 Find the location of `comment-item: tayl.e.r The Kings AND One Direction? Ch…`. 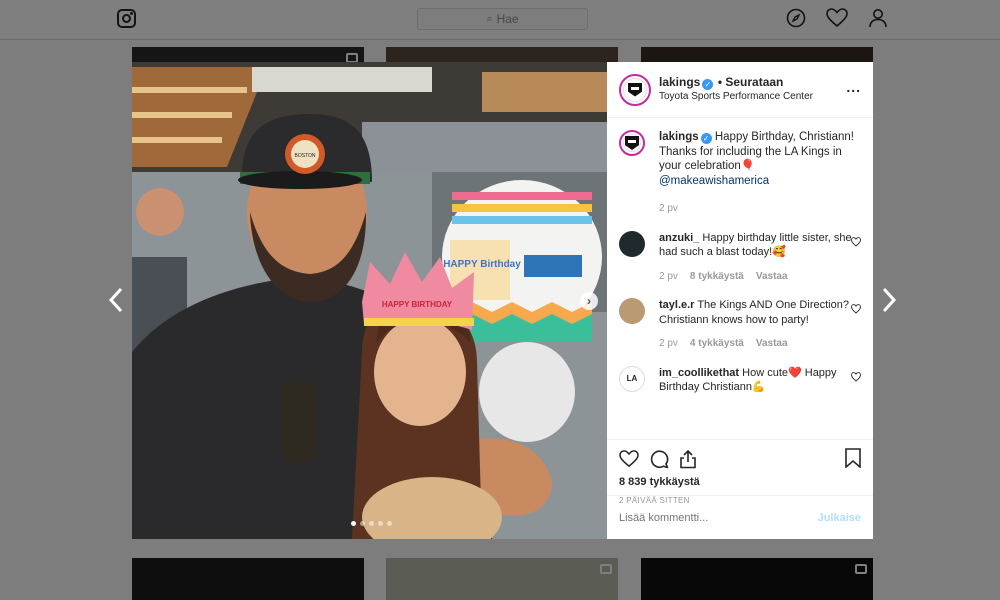

comment-item: tayl.e.r The Kings AND One Direction? Ch… is located at coordinates (740, 325).